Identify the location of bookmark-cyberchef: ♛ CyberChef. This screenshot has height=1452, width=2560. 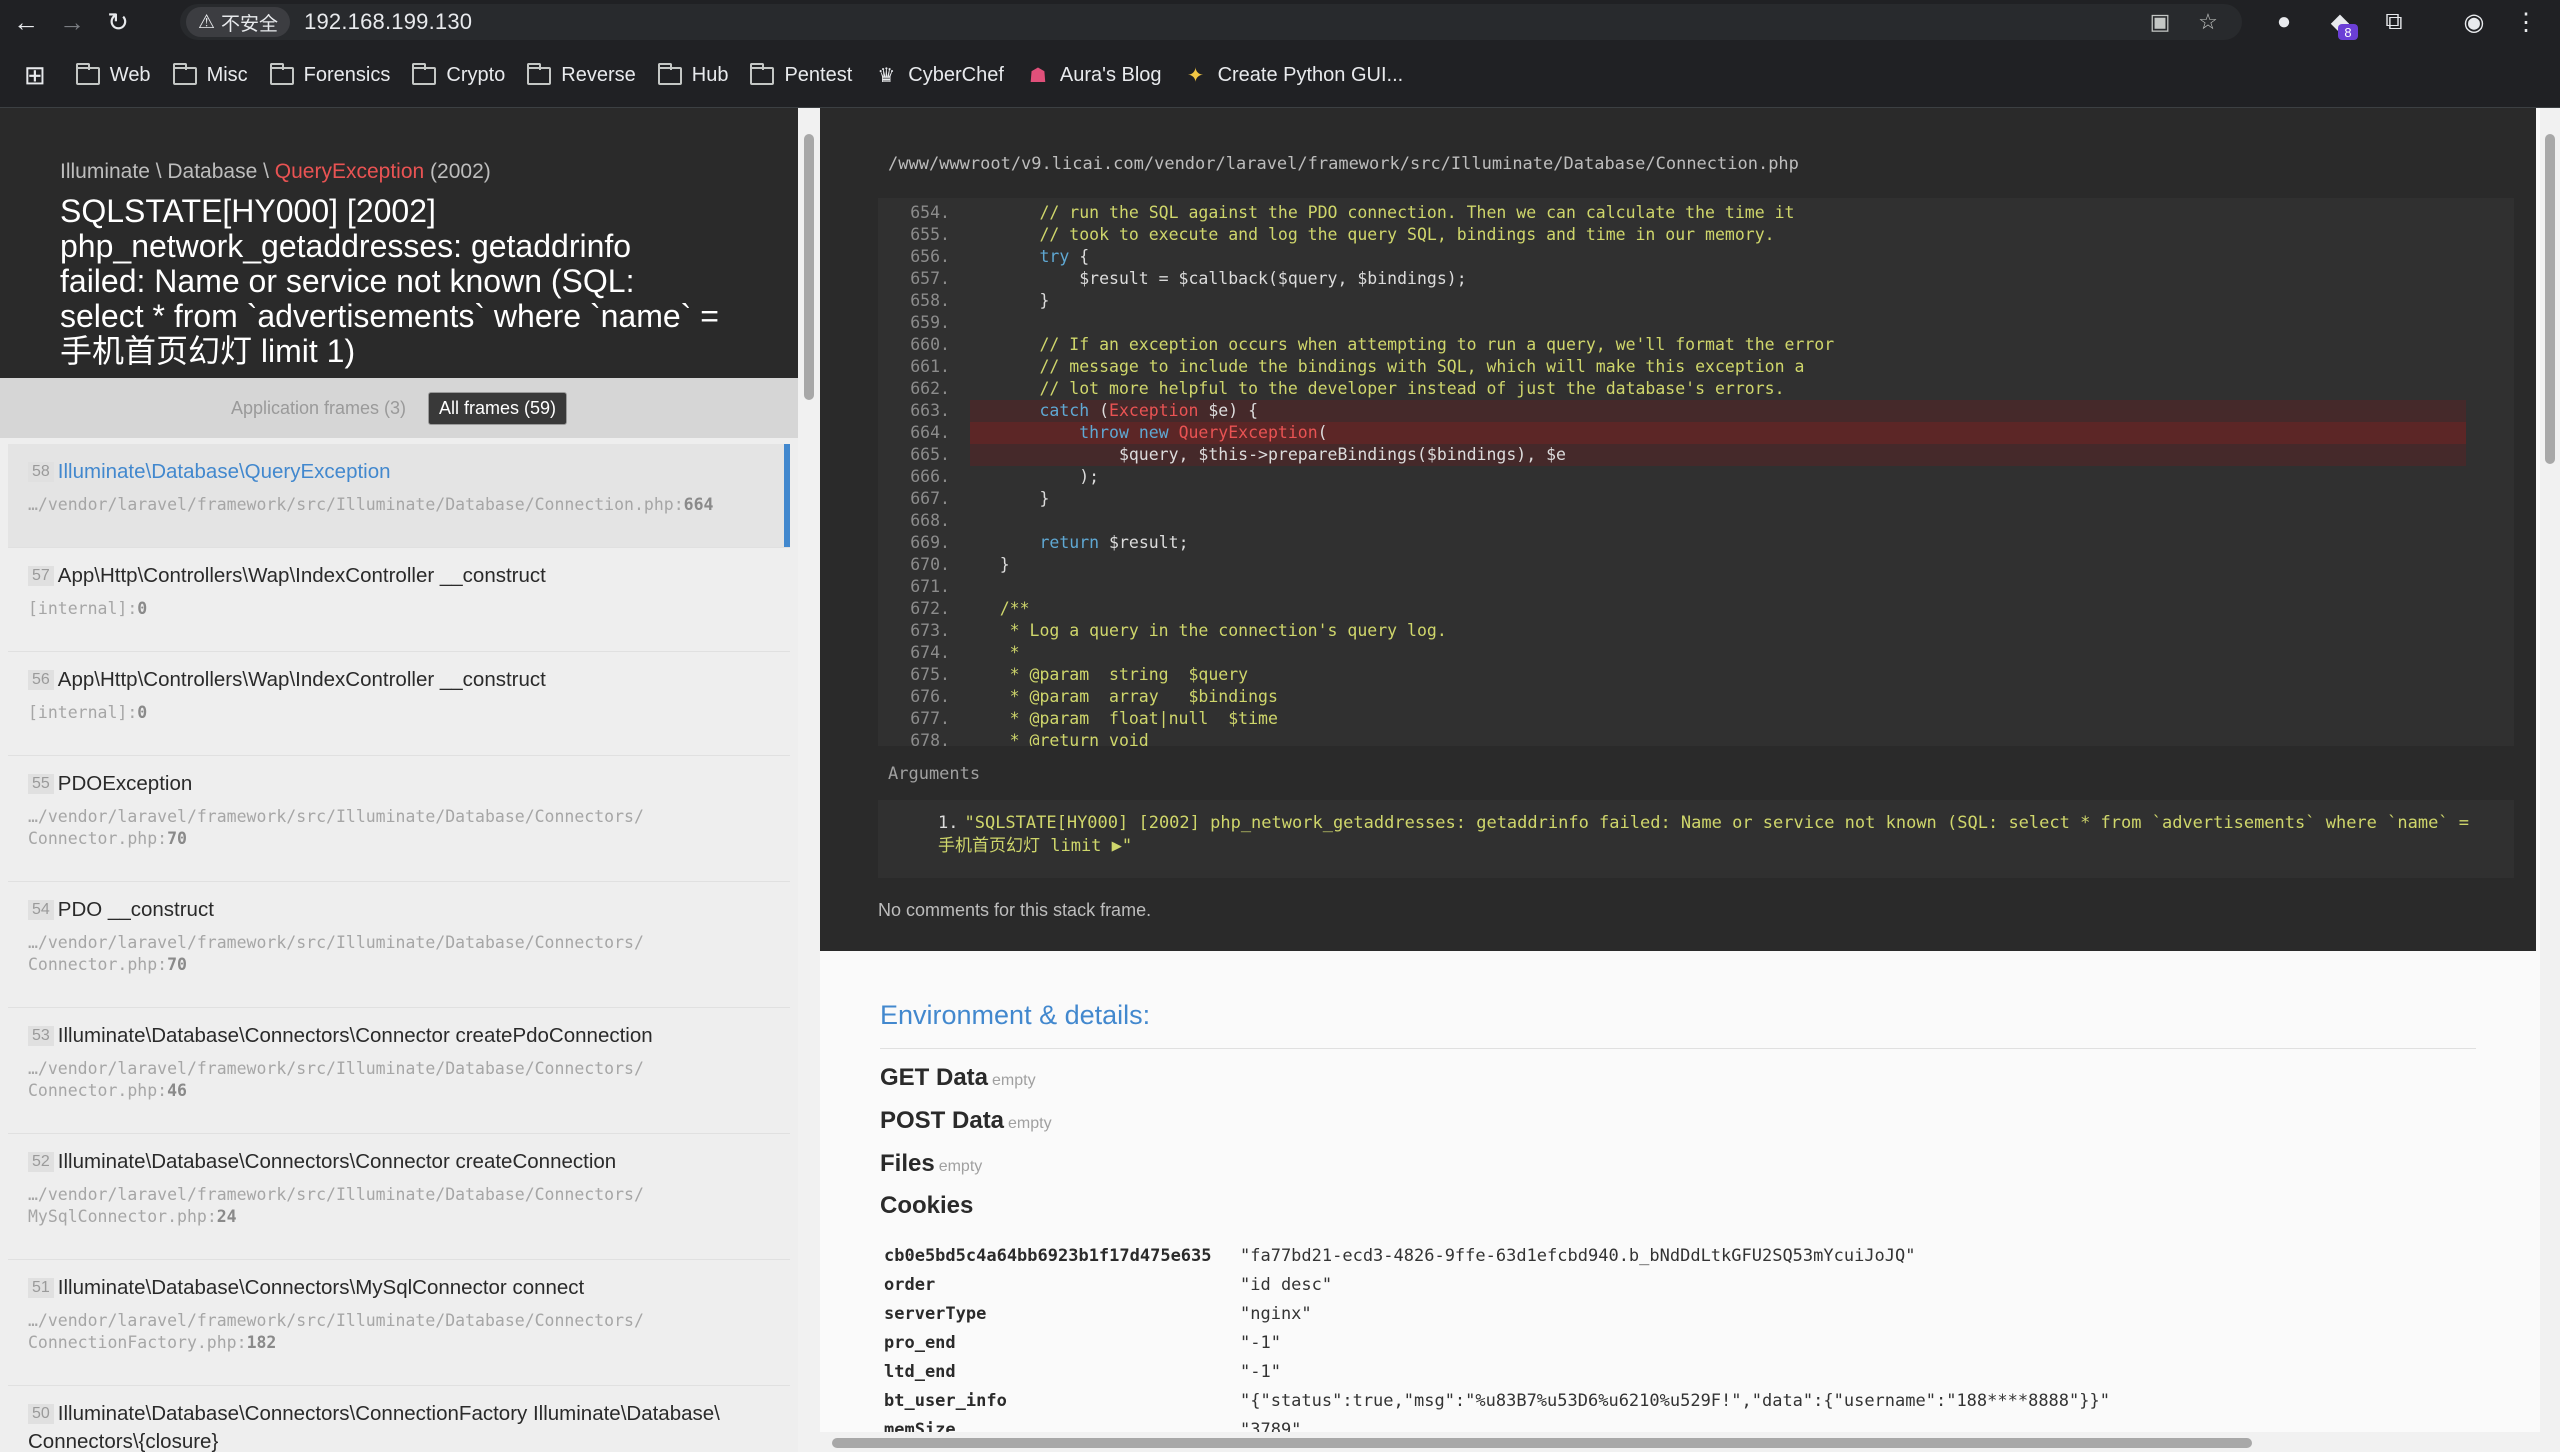
(939, 75).